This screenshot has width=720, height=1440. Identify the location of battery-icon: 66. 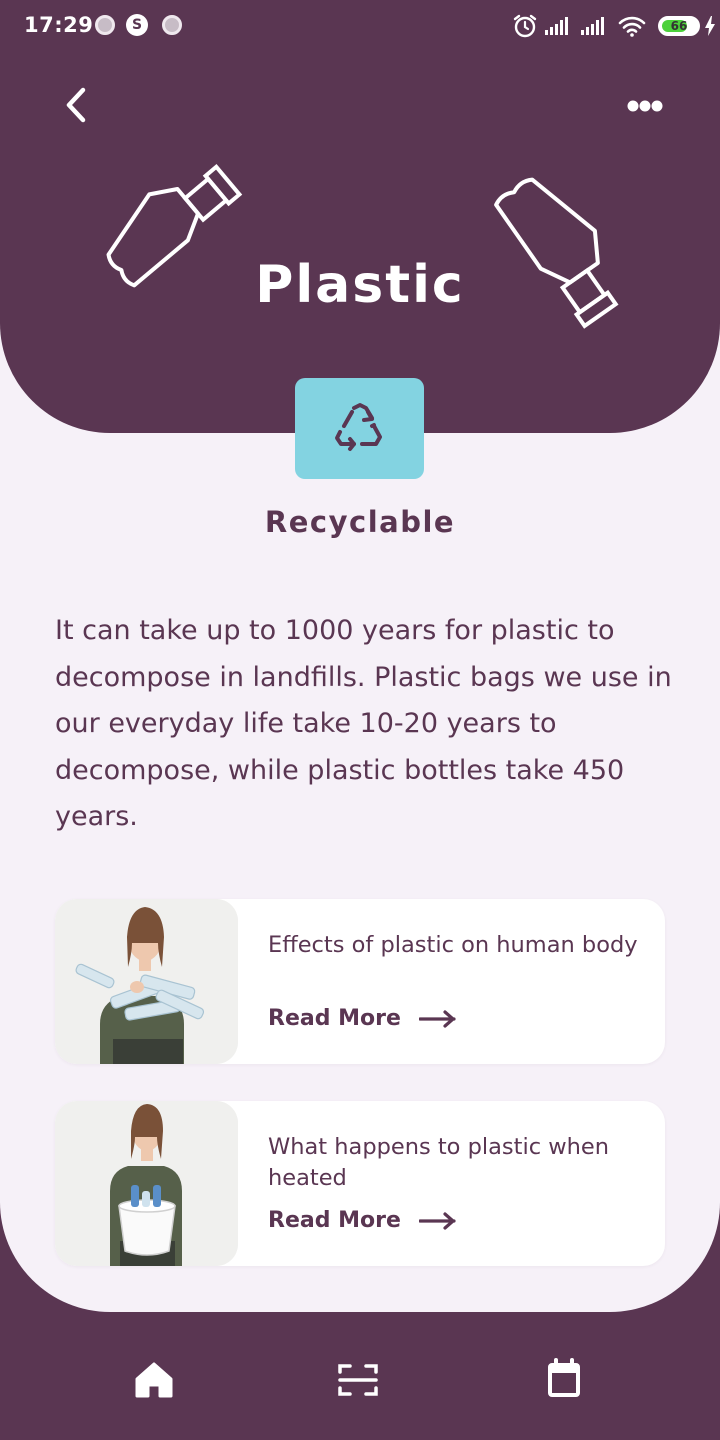
(679, 26).